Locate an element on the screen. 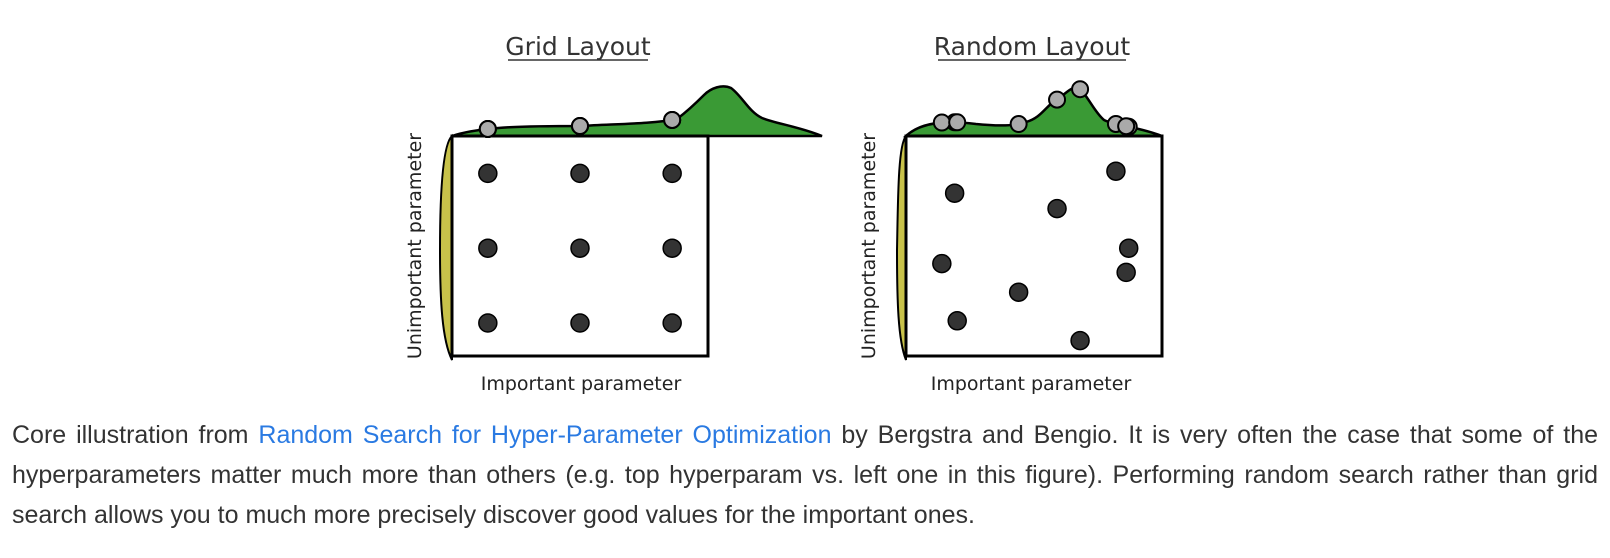  random-y-axis-label: Unimportant parameter is located at coordinates (869, 246).